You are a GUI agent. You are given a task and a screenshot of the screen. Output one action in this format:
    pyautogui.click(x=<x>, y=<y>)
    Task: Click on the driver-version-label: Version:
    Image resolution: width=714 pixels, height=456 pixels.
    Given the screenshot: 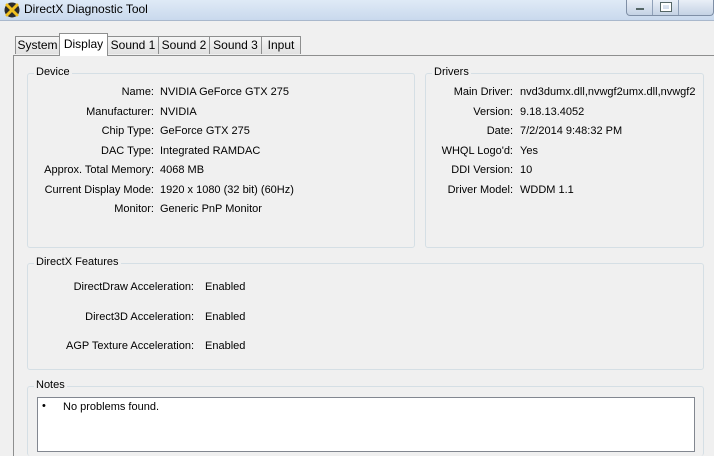 What is the action you would take?
    pyautogui.click(x=493, y=112)
    